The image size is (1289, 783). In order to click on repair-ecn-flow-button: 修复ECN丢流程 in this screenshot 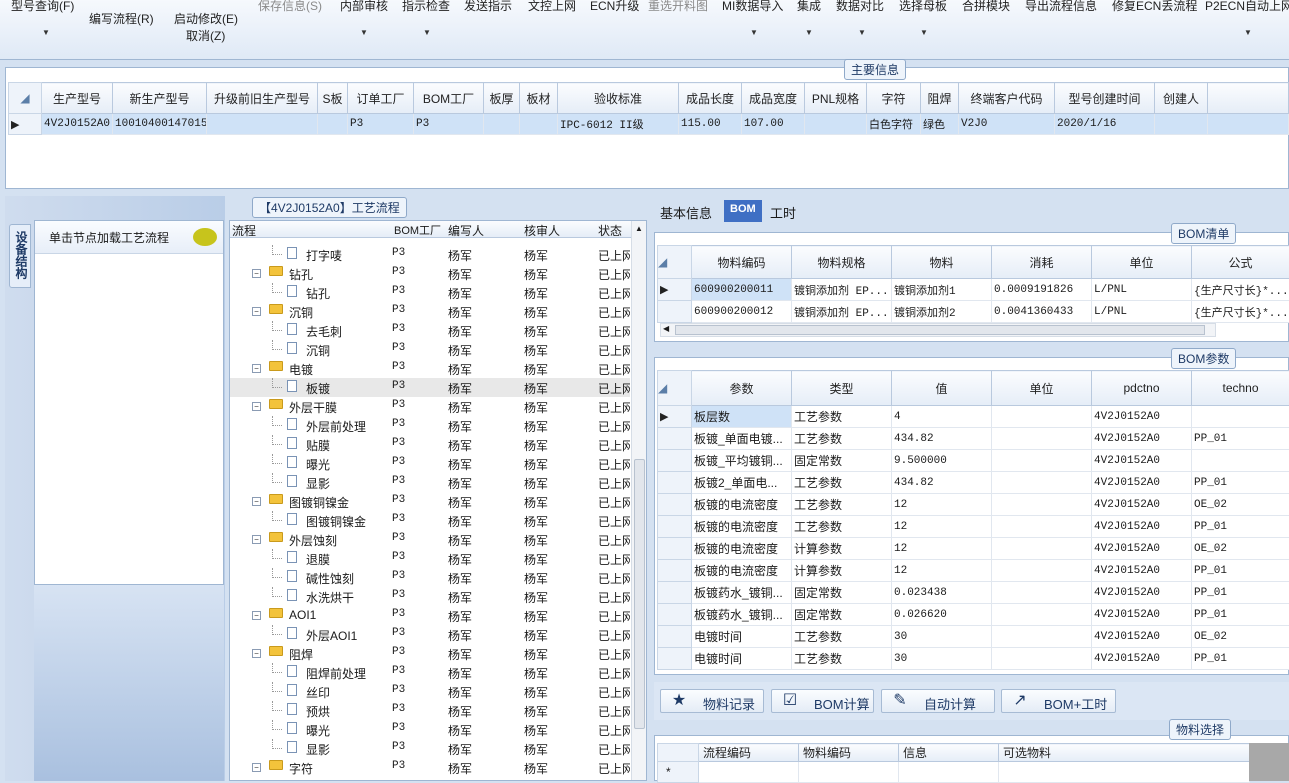, I will do `click(1154, 7)`.